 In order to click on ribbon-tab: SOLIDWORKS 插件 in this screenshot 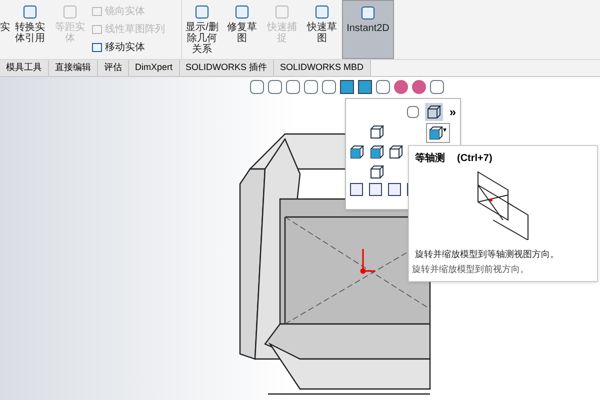, I will do `click(227, 68)`.